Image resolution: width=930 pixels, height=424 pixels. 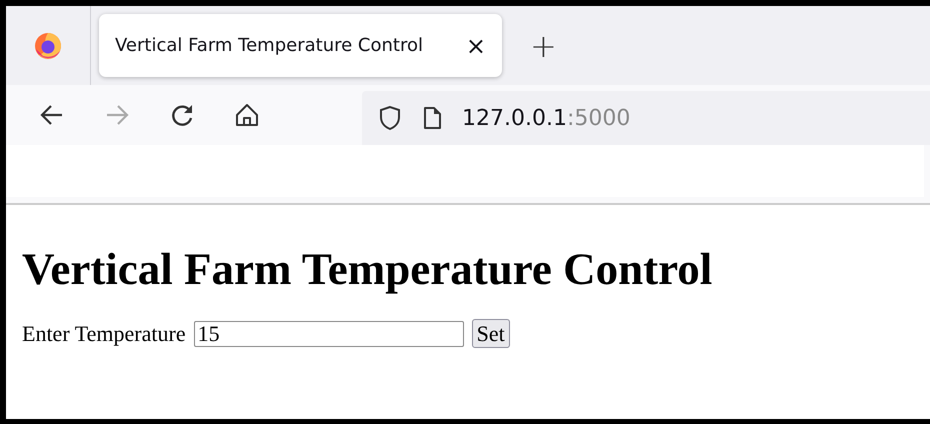 I want to click on set-button: Set, so click(x=491, y=333).